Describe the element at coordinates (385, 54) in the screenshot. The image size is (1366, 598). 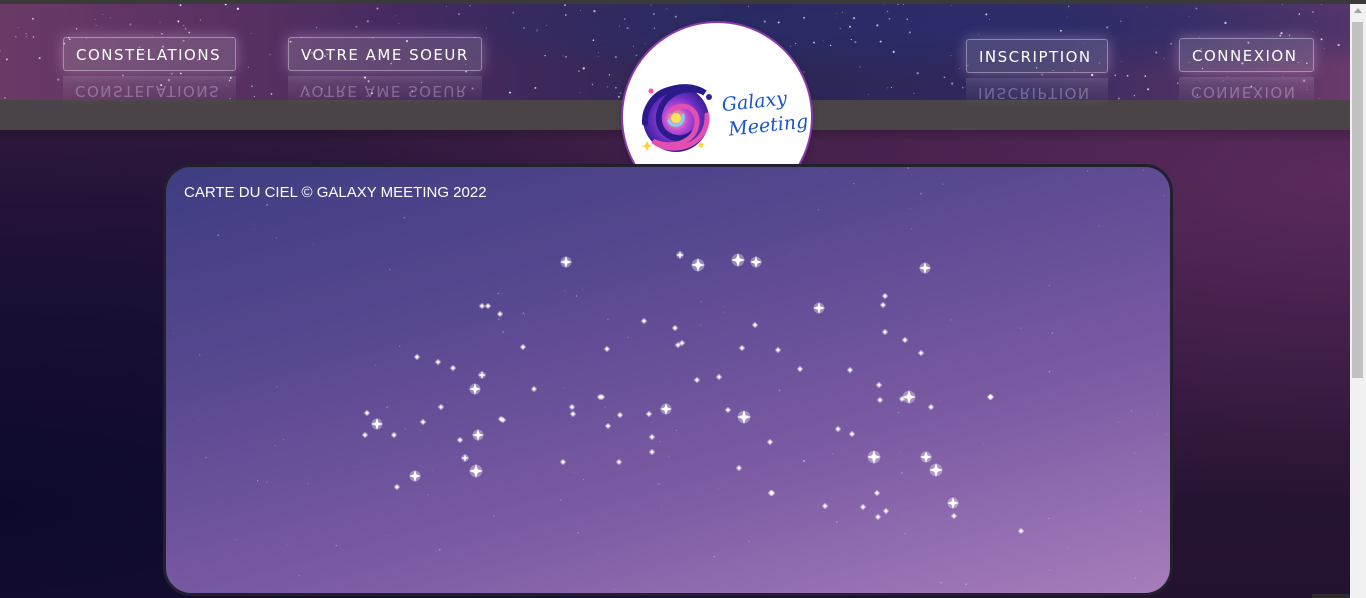
I see `nav-soulmate-button: VOTRE AME SOEUR` at that location.